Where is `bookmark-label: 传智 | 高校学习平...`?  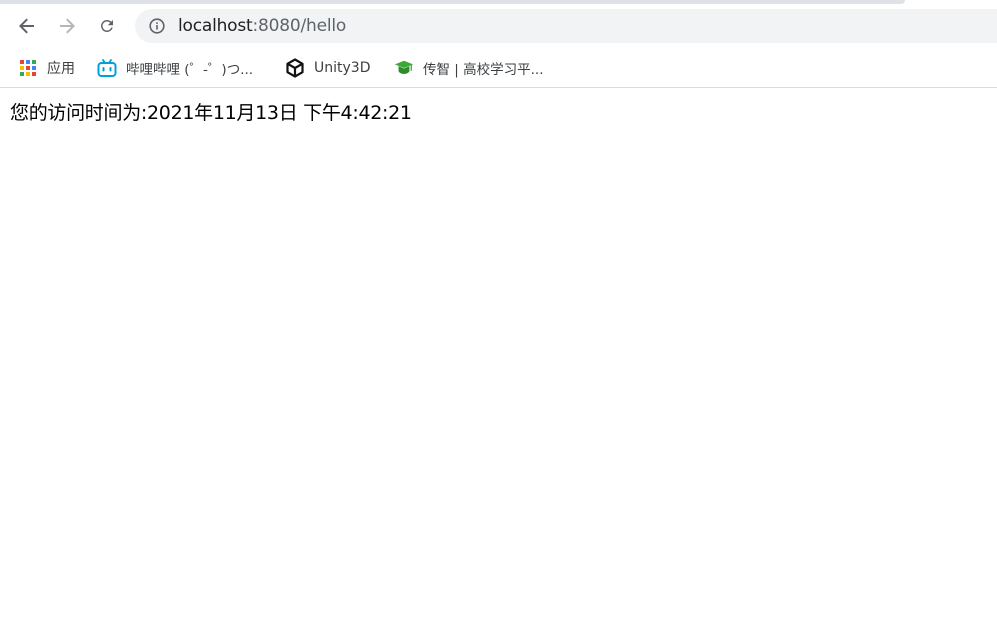
bookmark-label: 传智 | 高校学习平... is located at coordinates (483, 70).